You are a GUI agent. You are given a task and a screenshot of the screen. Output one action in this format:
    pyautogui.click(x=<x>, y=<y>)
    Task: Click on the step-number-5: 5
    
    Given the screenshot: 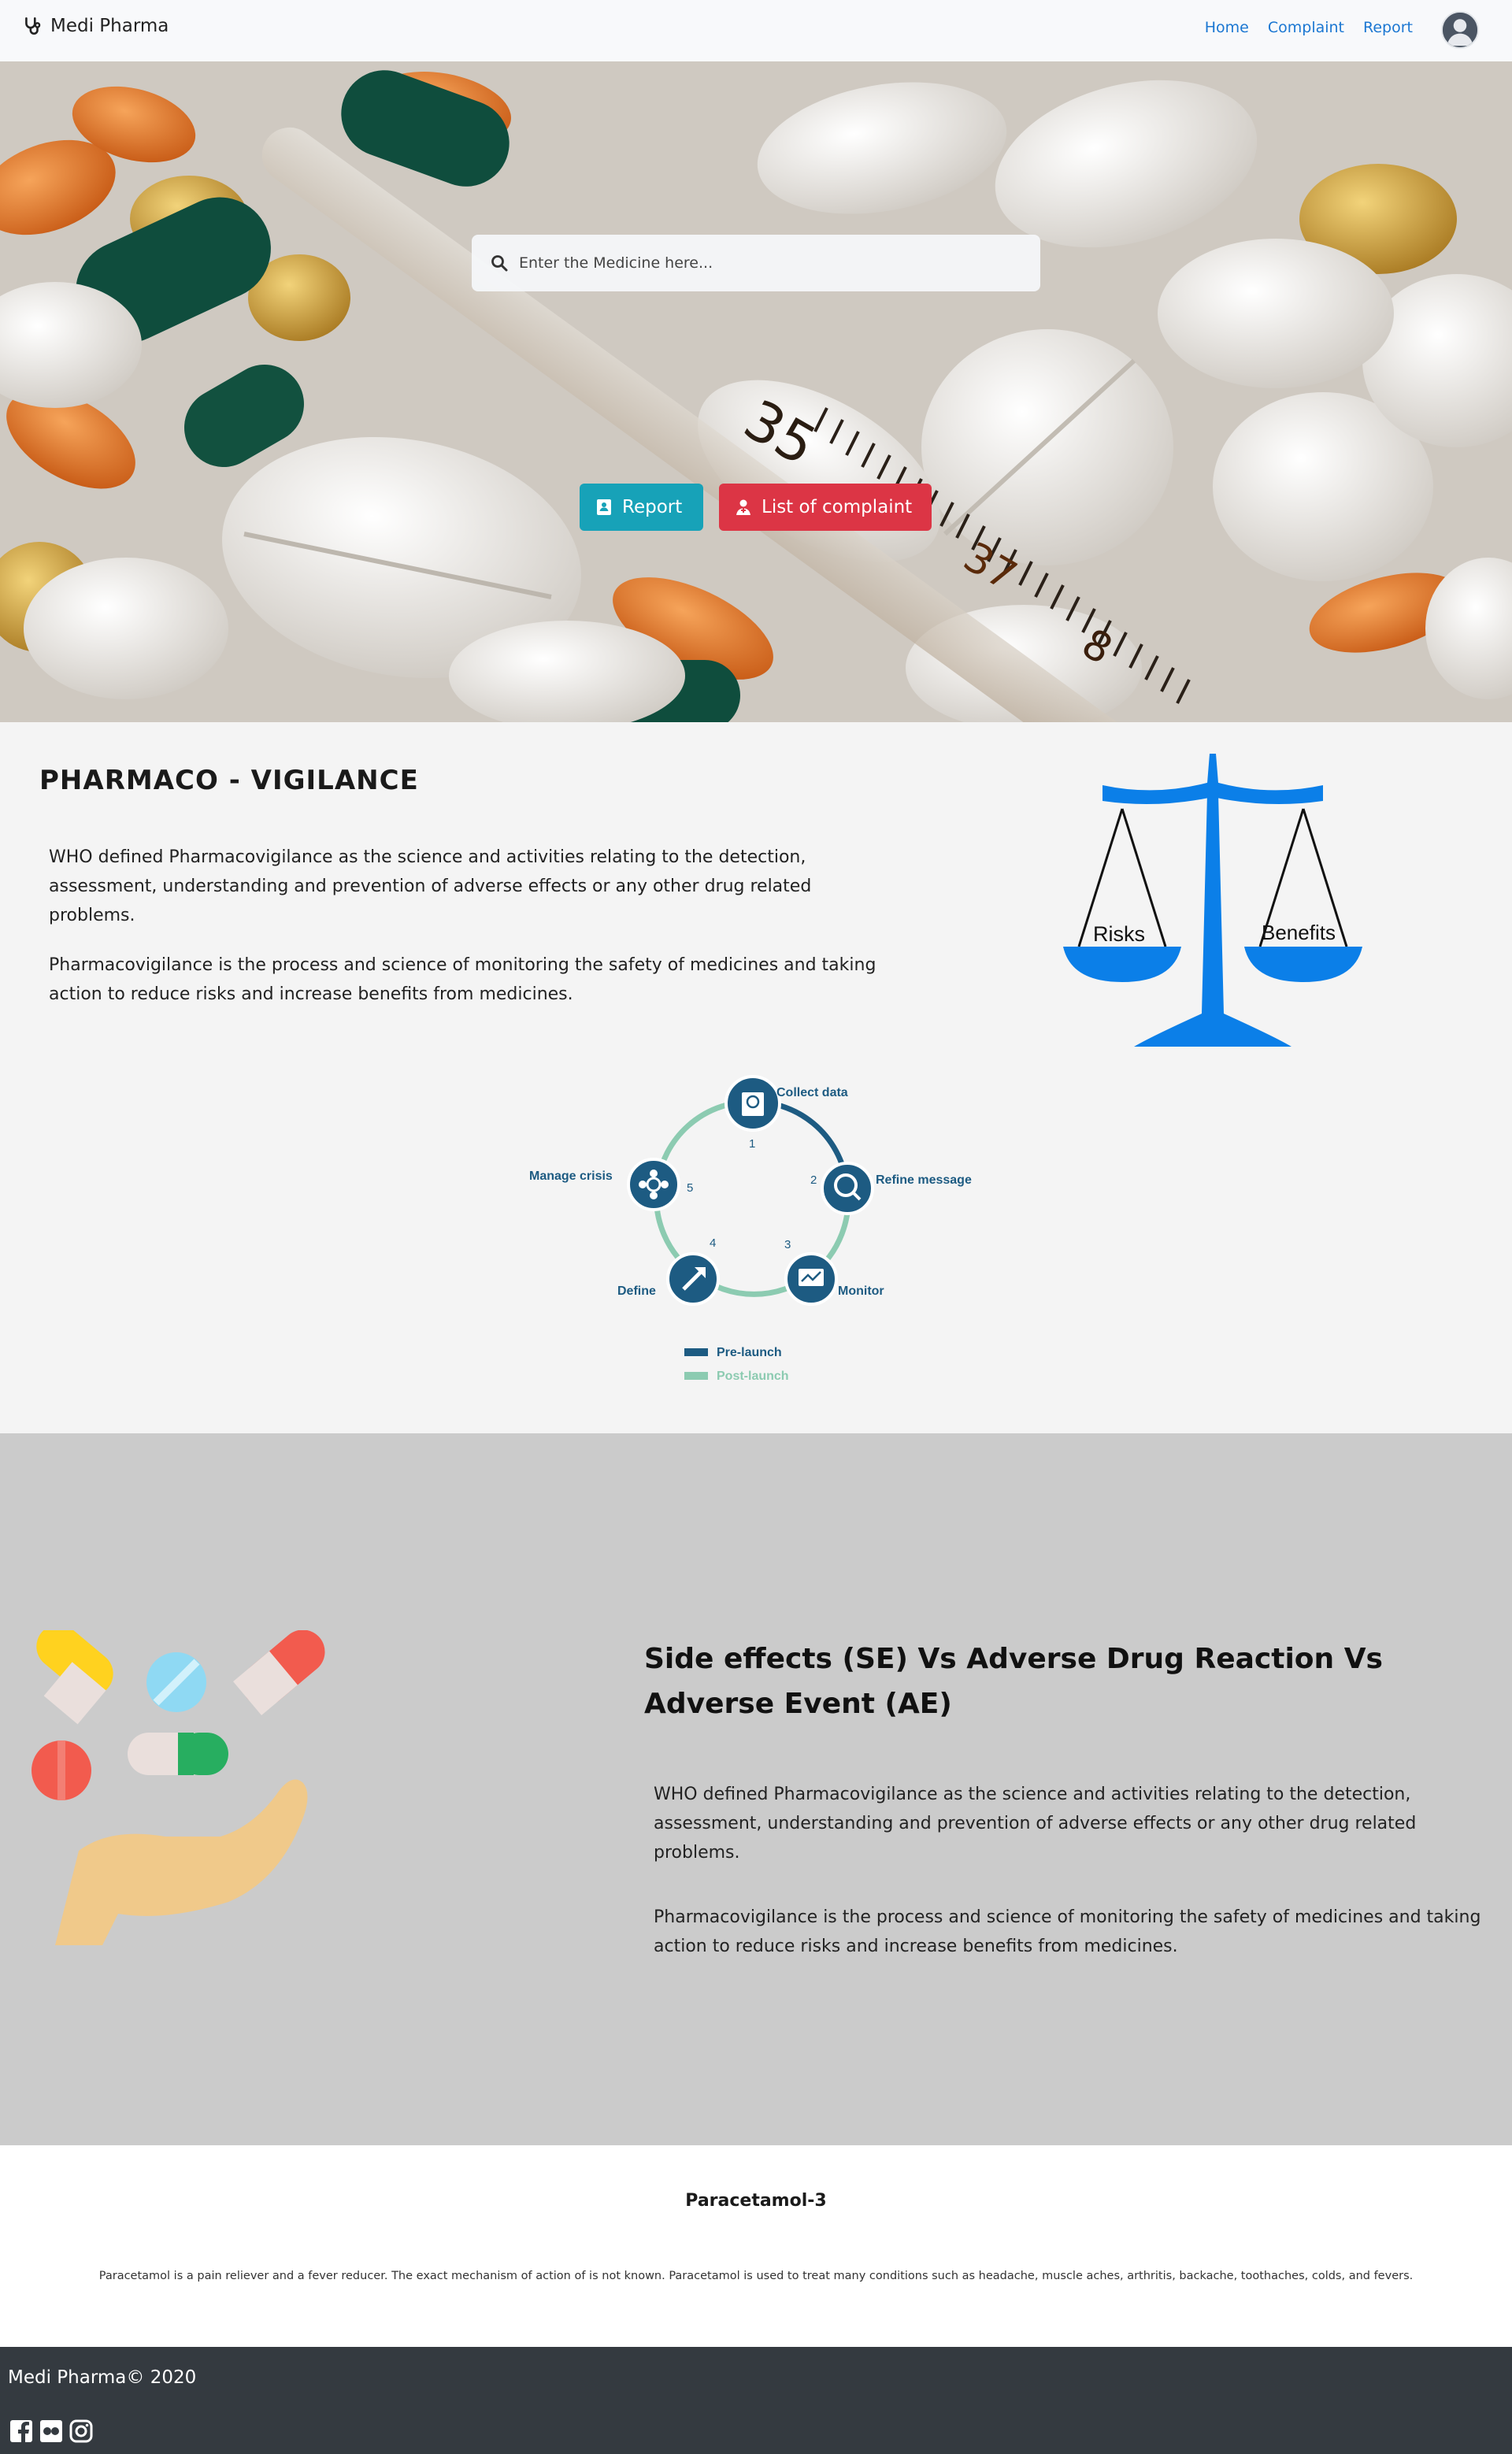 What is the action you would take?
    pyautogui.click(x=690, y=1188)
    